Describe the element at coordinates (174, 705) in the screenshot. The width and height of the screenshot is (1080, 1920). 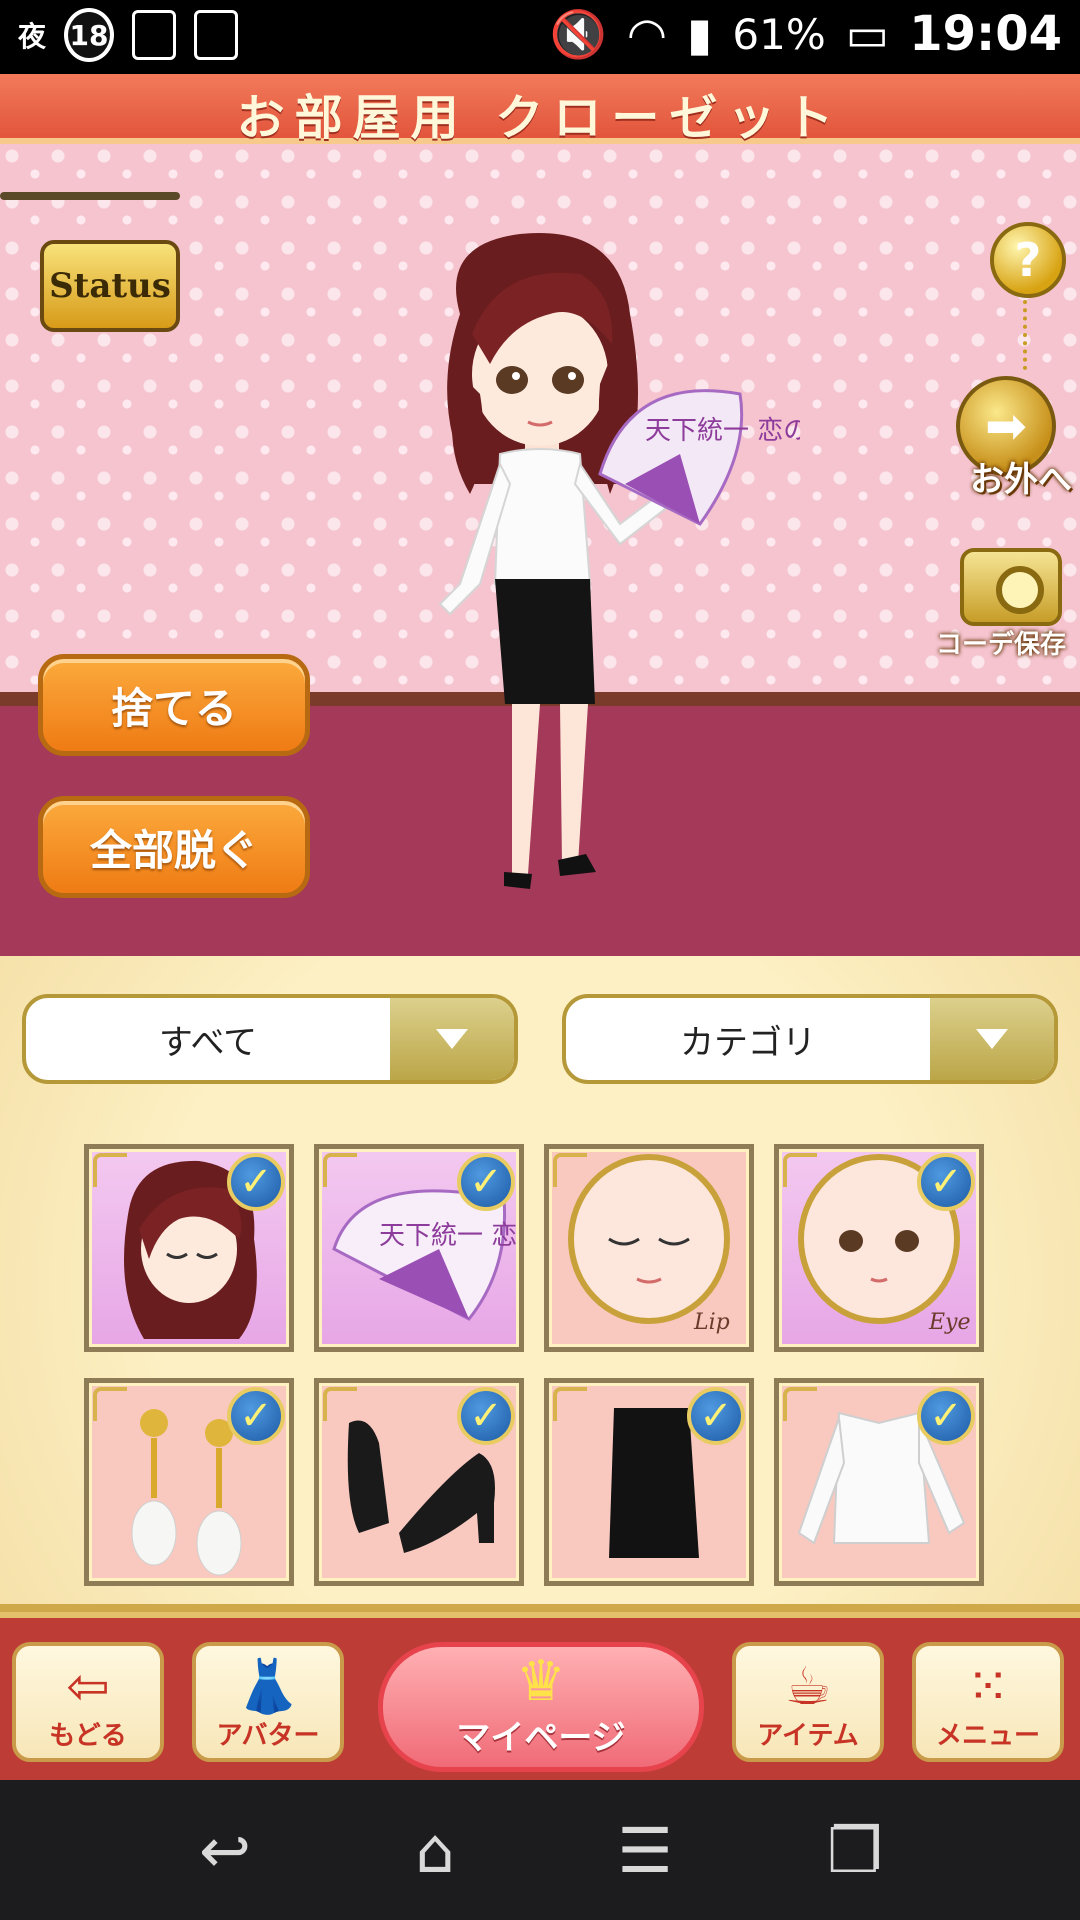
I see `discard-button: 捨てる` at that location.